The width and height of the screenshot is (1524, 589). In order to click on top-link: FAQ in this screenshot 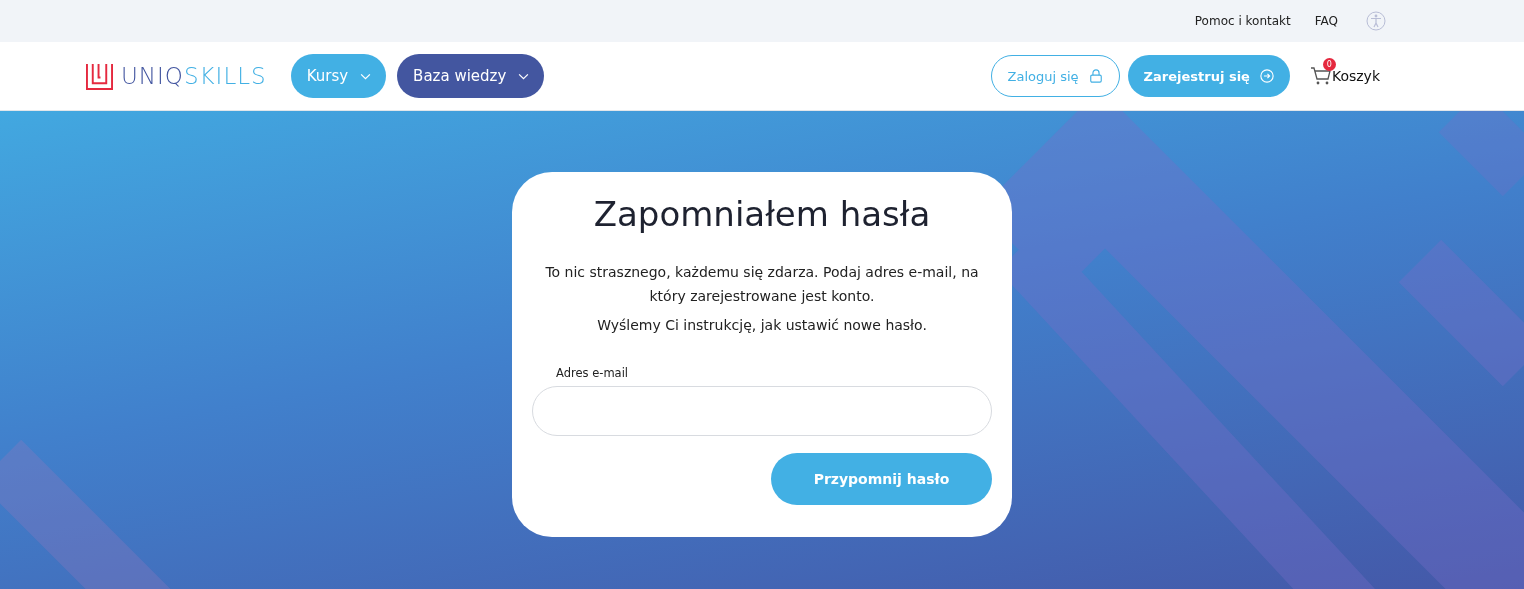, I will do `click(1326, 21)`.